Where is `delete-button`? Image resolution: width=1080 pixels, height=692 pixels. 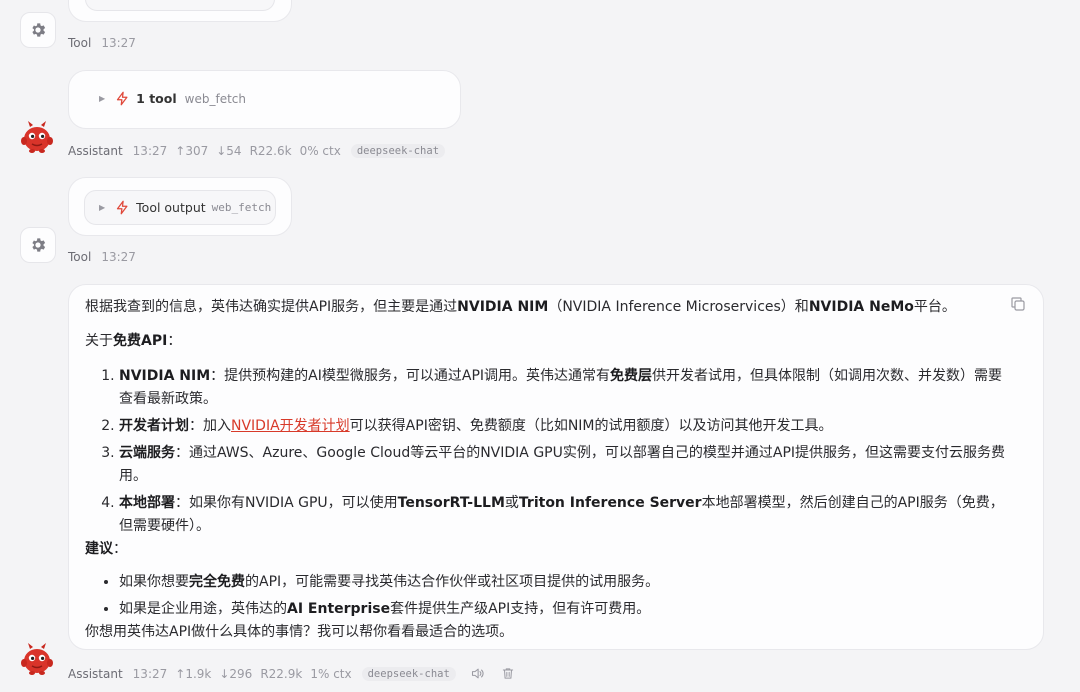
delete-button is located at coordinates (508, 673).